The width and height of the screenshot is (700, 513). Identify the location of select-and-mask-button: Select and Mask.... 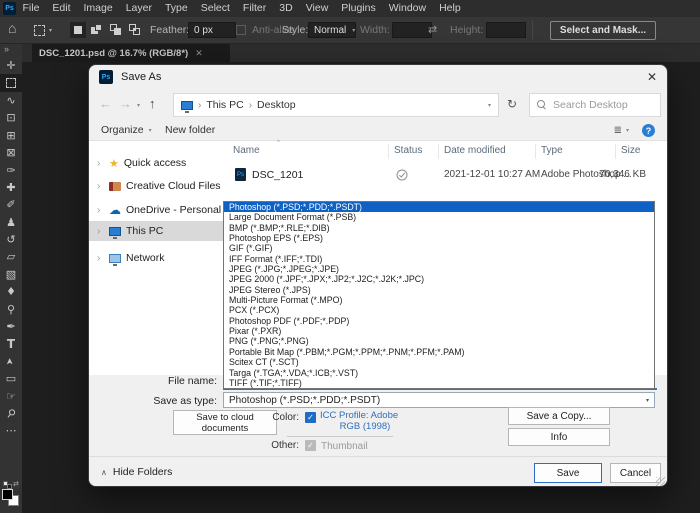
(603, 30).